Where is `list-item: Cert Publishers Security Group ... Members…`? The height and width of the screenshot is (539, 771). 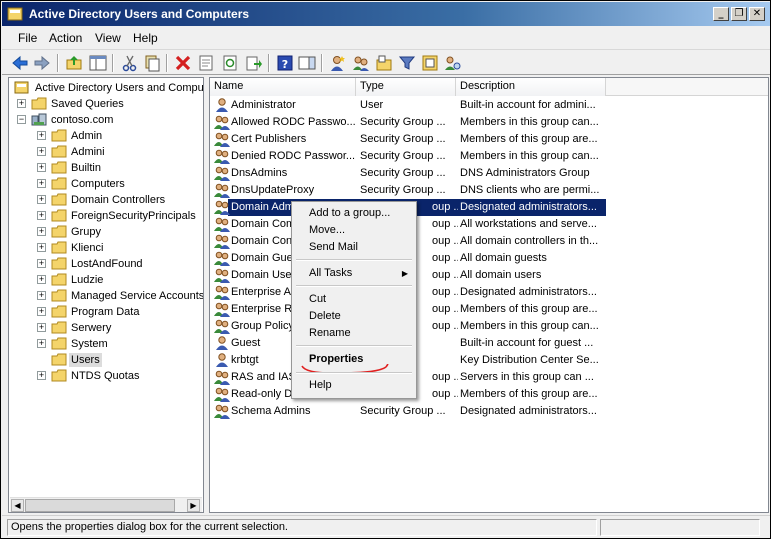 list-item: Cert Publishers Security Group ... Members… is located at coordinates (489, 139).